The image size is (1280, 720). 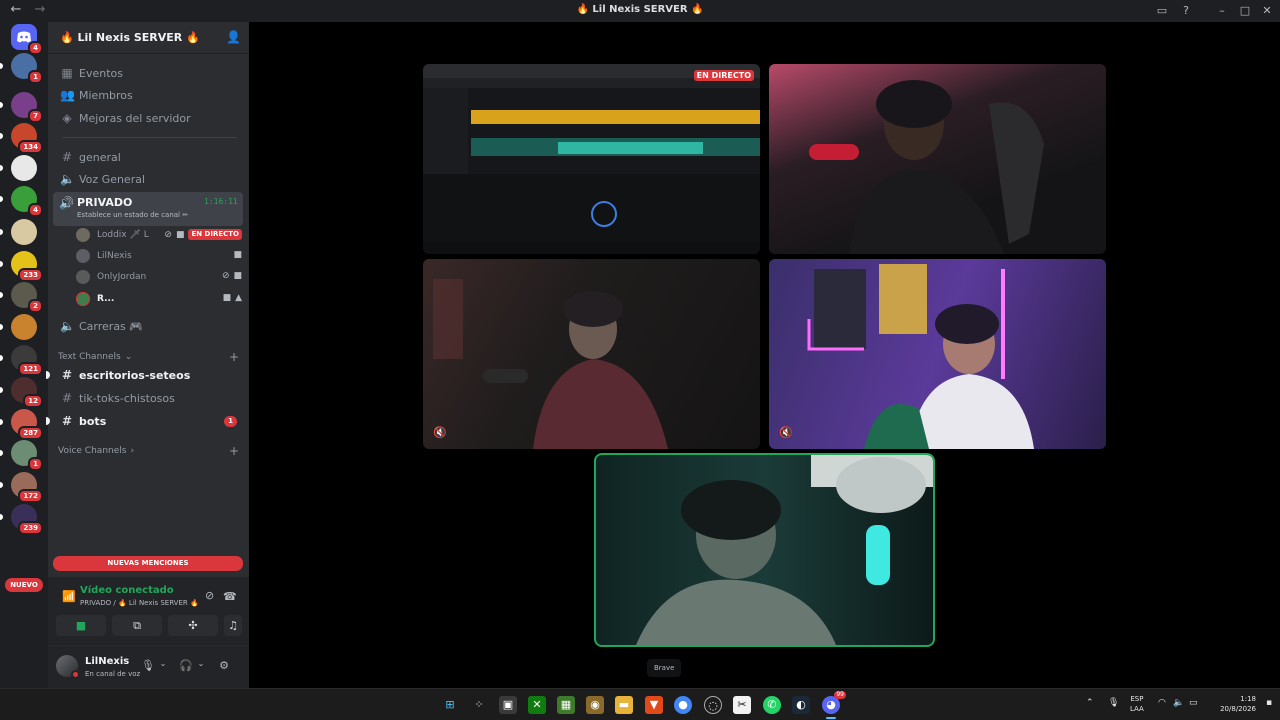 I want to click on server-icon: 233, so click(x=21, y=266).